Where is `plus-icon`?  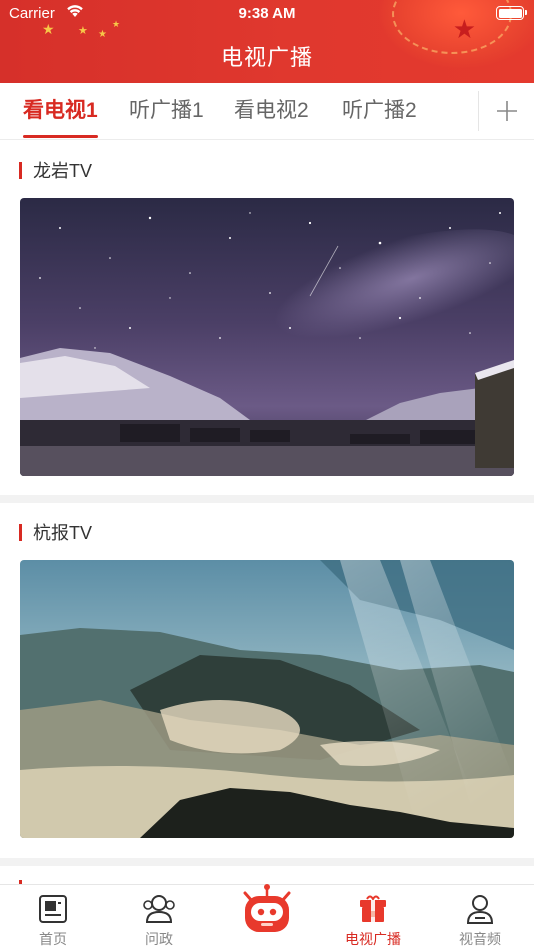
plus-icon is located at coordinates (506, 111).